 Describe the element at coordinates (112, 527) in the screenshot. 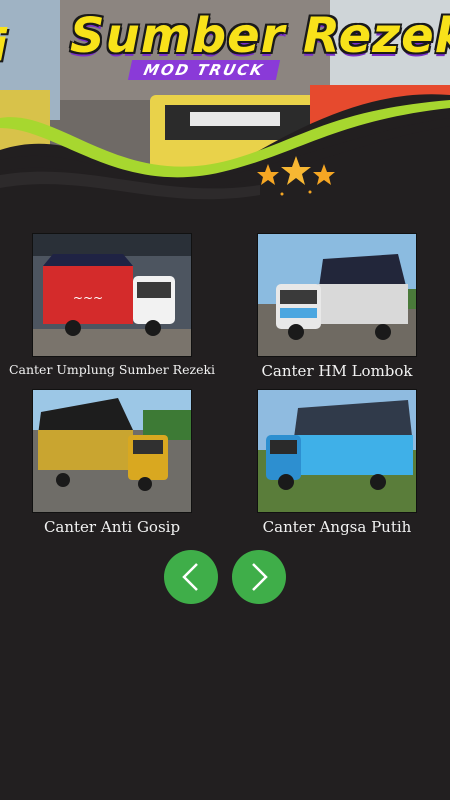

I see `mod-label: Canter Anti Gosip` at that location.